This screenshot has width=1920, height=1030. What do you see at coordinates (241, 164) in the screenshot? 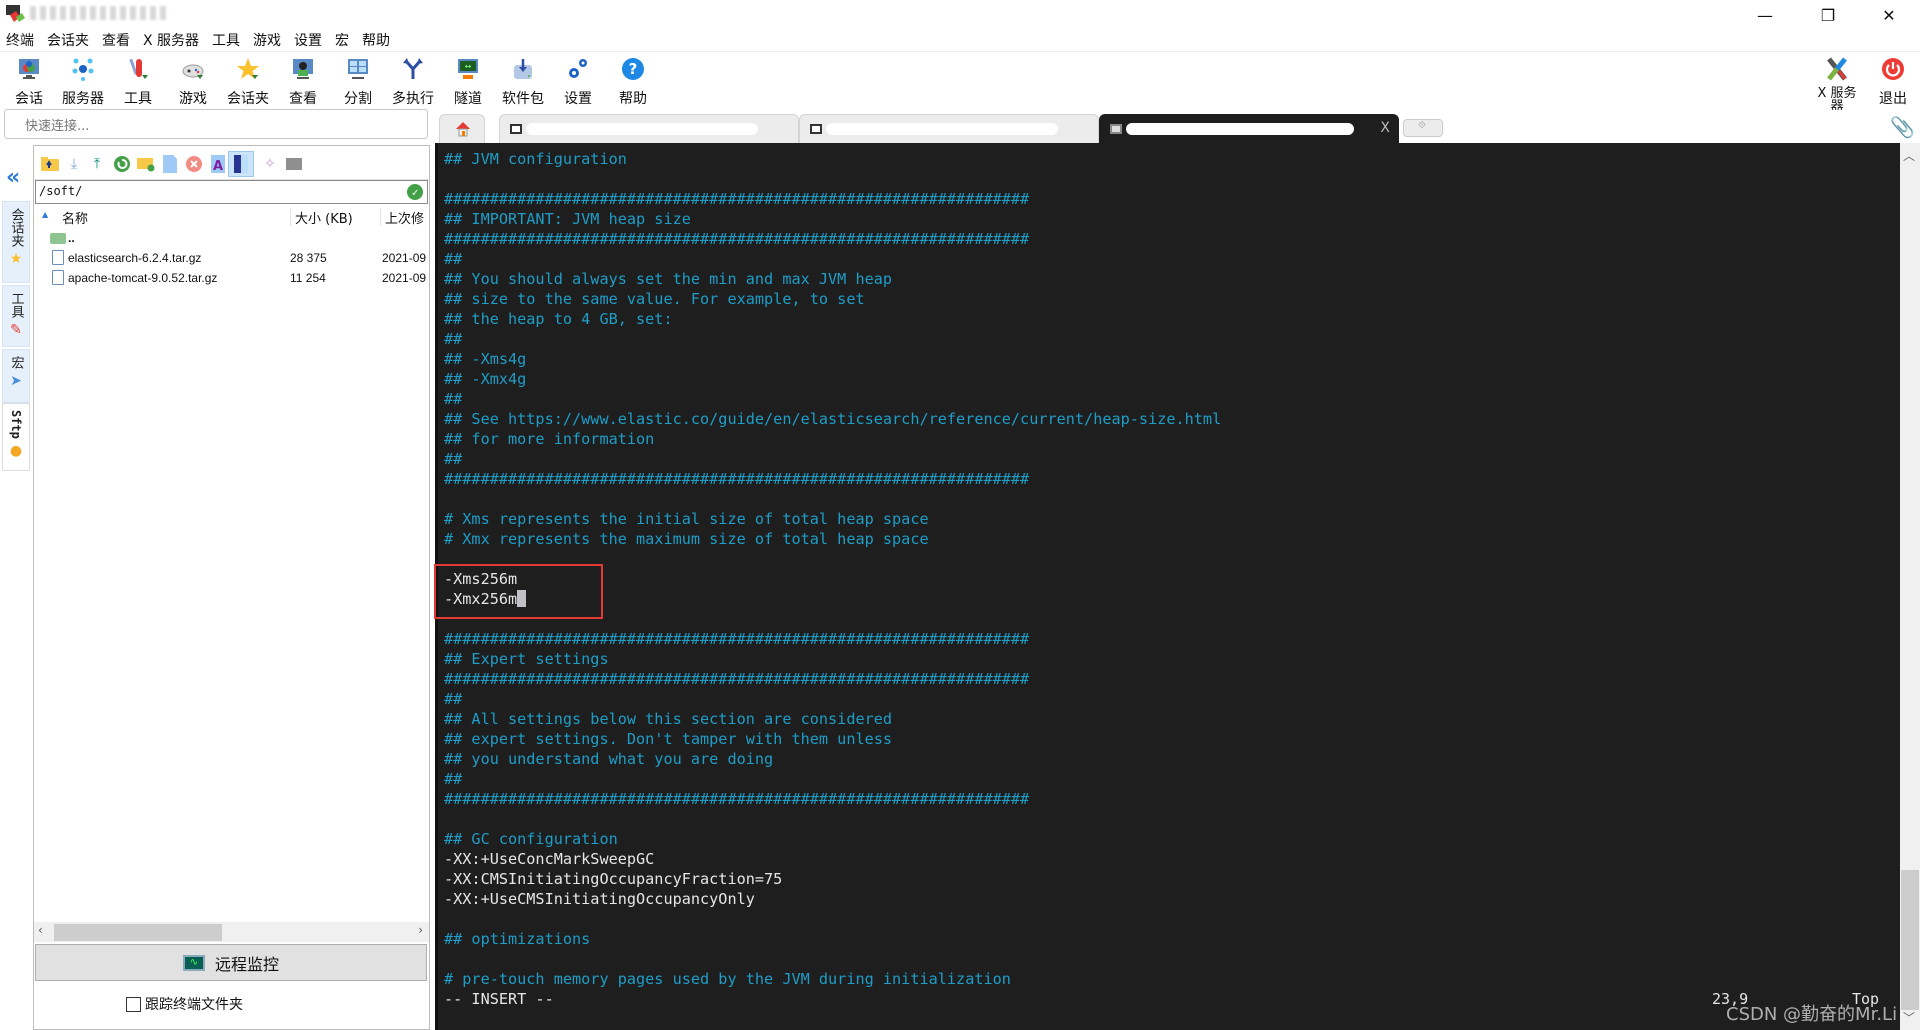
I see `permissions-icon` at bounding box center [241, 164].